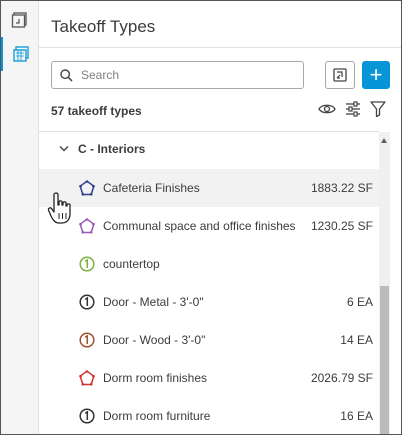 Image resolution: width=402 pixels, height=435 pixels. What do you see at coordinates (64, 149) in the screenshot?
I see `chevron-down-icon` at bounding box center [64, 149].